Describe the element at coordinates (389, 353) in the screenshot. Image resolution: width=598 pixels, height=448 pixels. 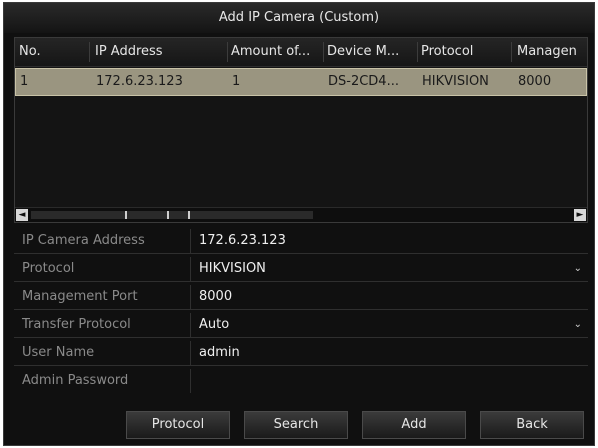
I see `user-name-field: admin` at that location.